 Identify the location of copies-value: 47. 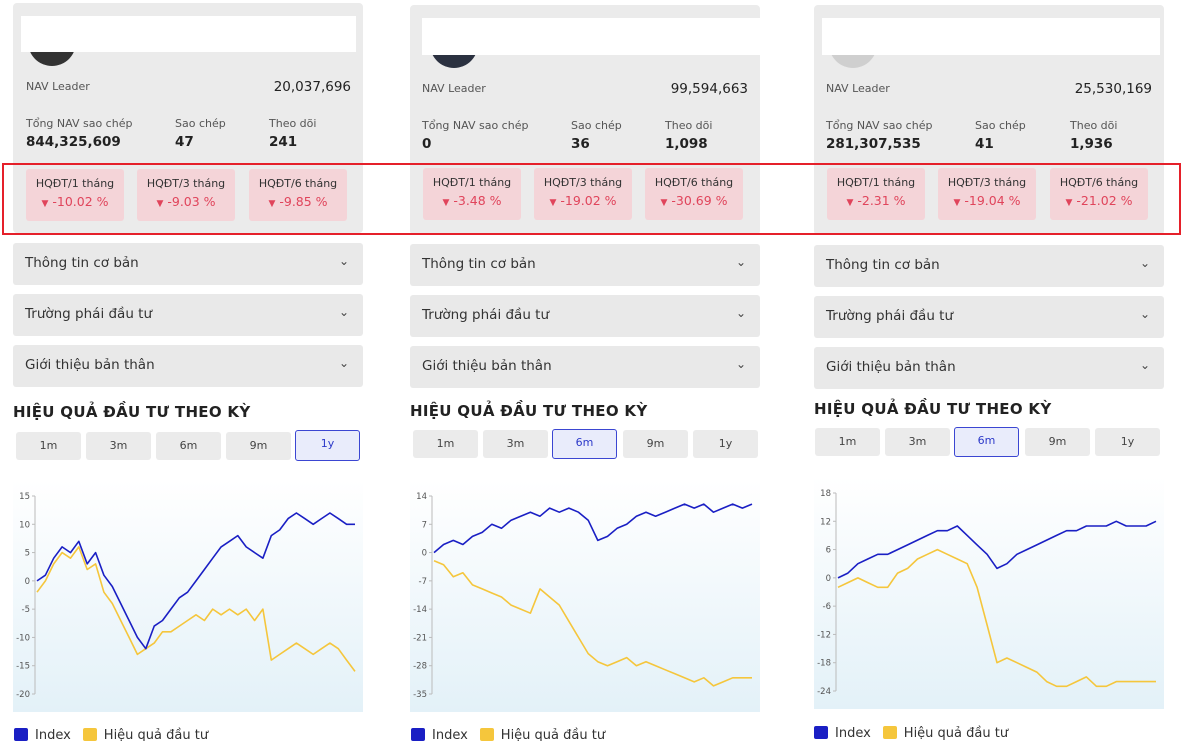
(184, 142).